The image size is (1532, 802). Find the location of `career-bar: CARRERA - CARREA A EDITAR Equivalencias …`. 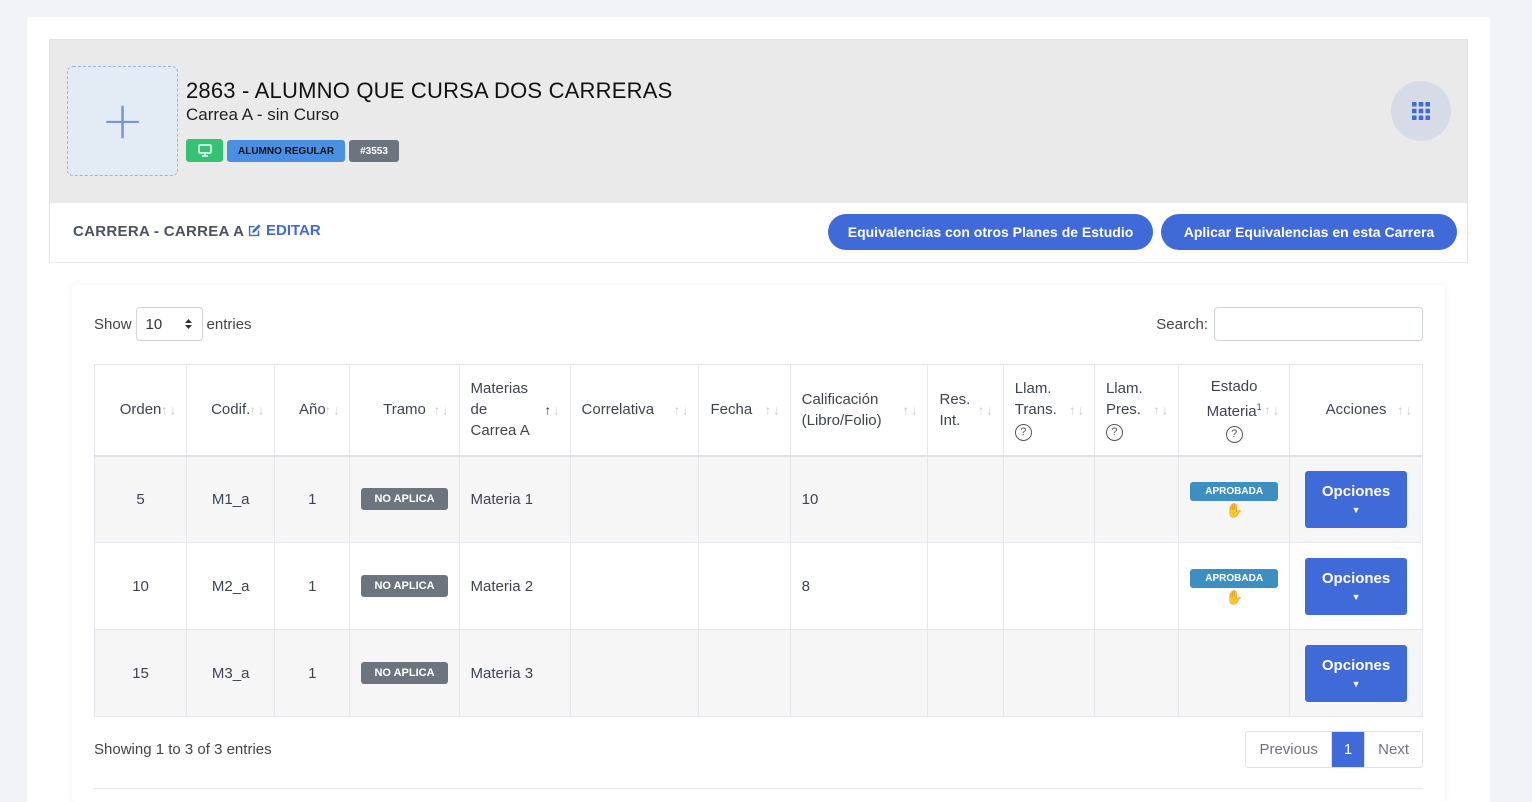

career-bar: CARRERA - CARREA A EDITAR Equivalencias … is located at coordinates (758, 233).